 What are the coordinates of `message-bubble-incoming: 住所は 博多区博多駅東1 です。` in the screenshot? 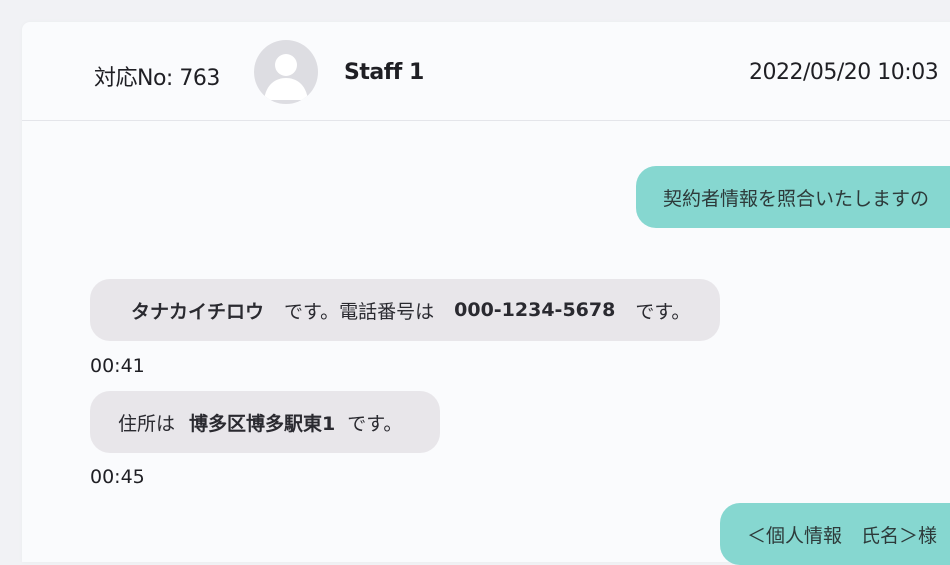 It's located at (265, 422).